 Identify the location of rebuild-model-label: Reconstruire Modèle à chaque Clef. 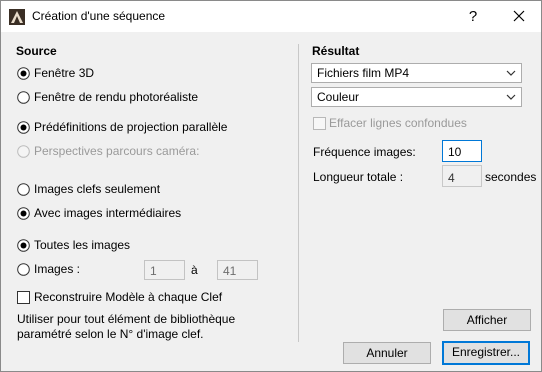
(128, 297).